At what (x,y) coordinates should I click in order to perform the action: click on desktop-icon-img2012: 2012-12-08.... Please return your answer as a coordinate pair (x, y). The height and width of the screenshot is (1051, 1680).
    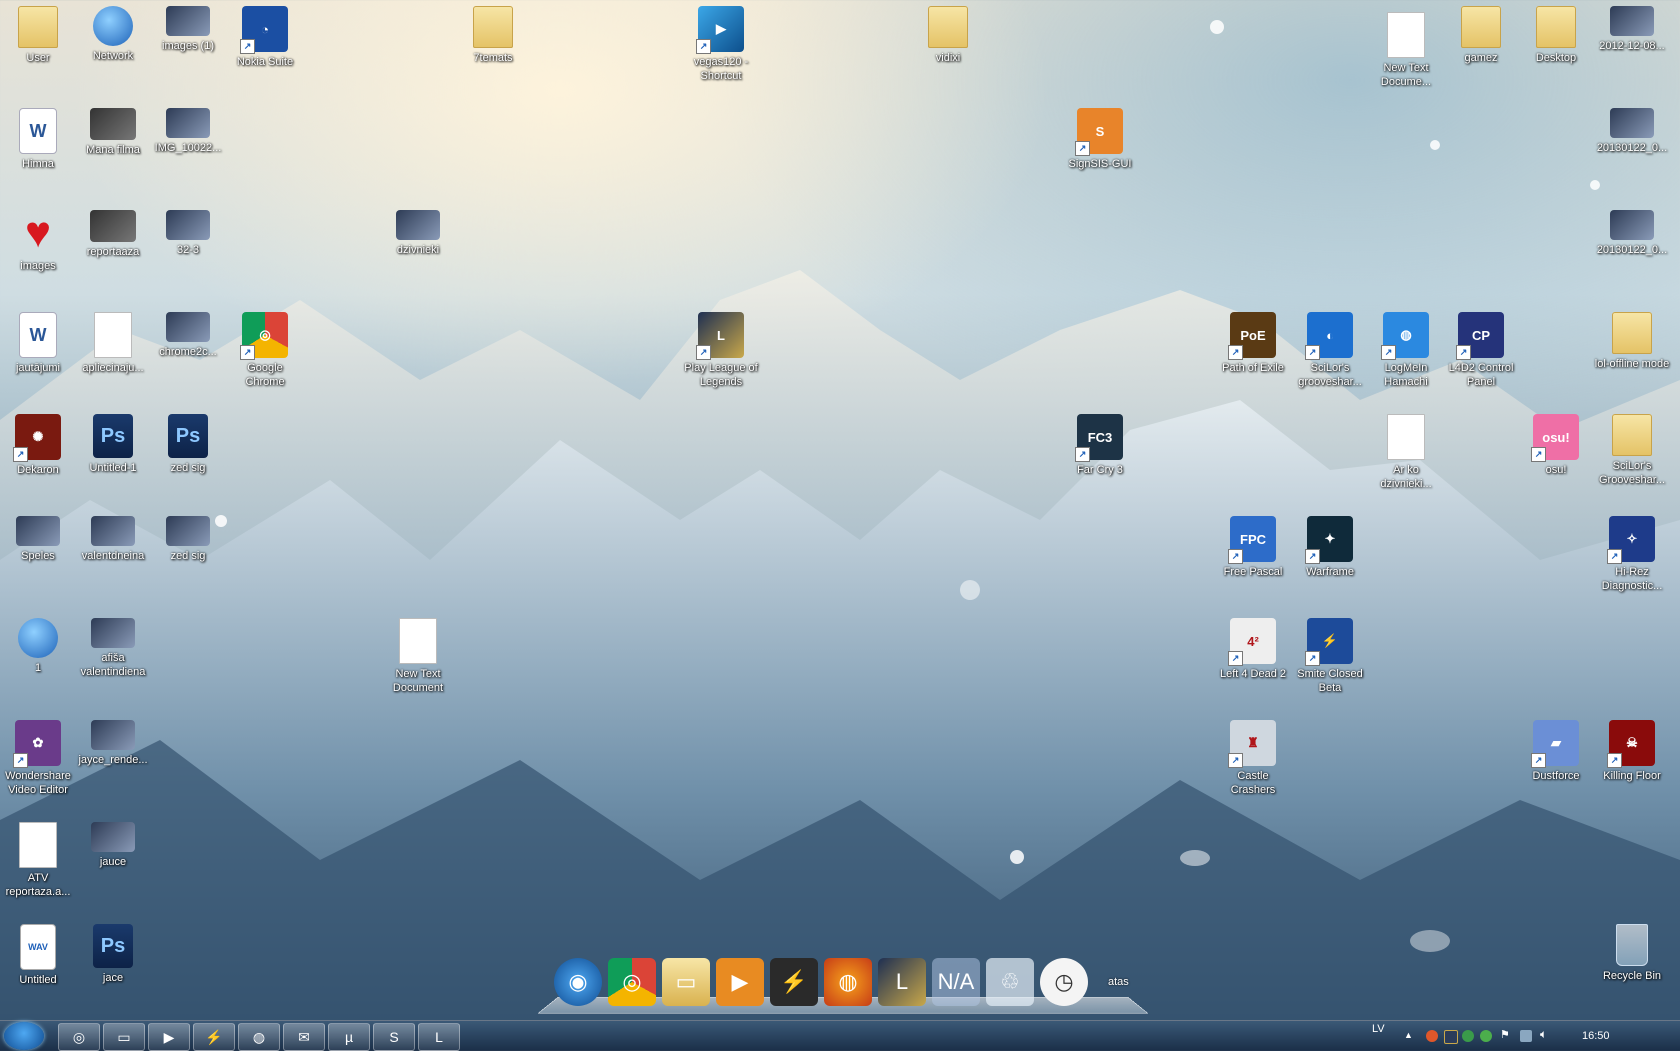
    Looking at the image, I should click on (1632, 29).